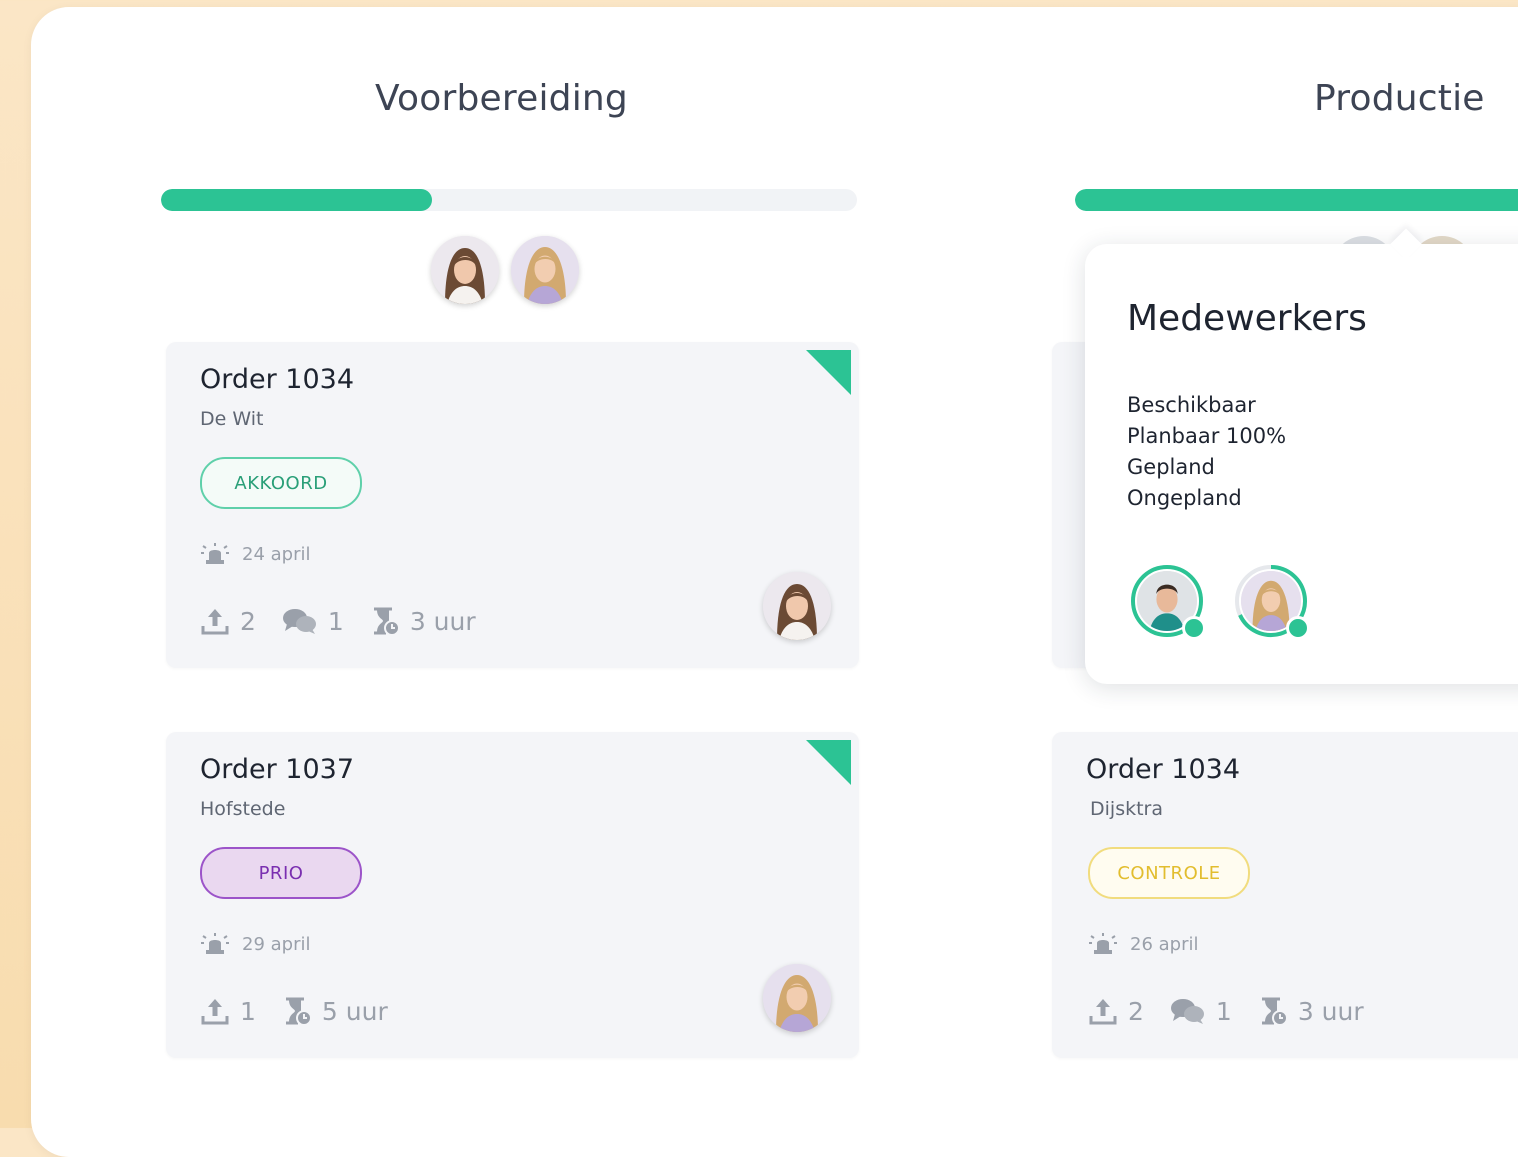  Describe the element at coordinates (1191, 405) in the screenshot. I see `legend-item: Beschikbaar` at that location.